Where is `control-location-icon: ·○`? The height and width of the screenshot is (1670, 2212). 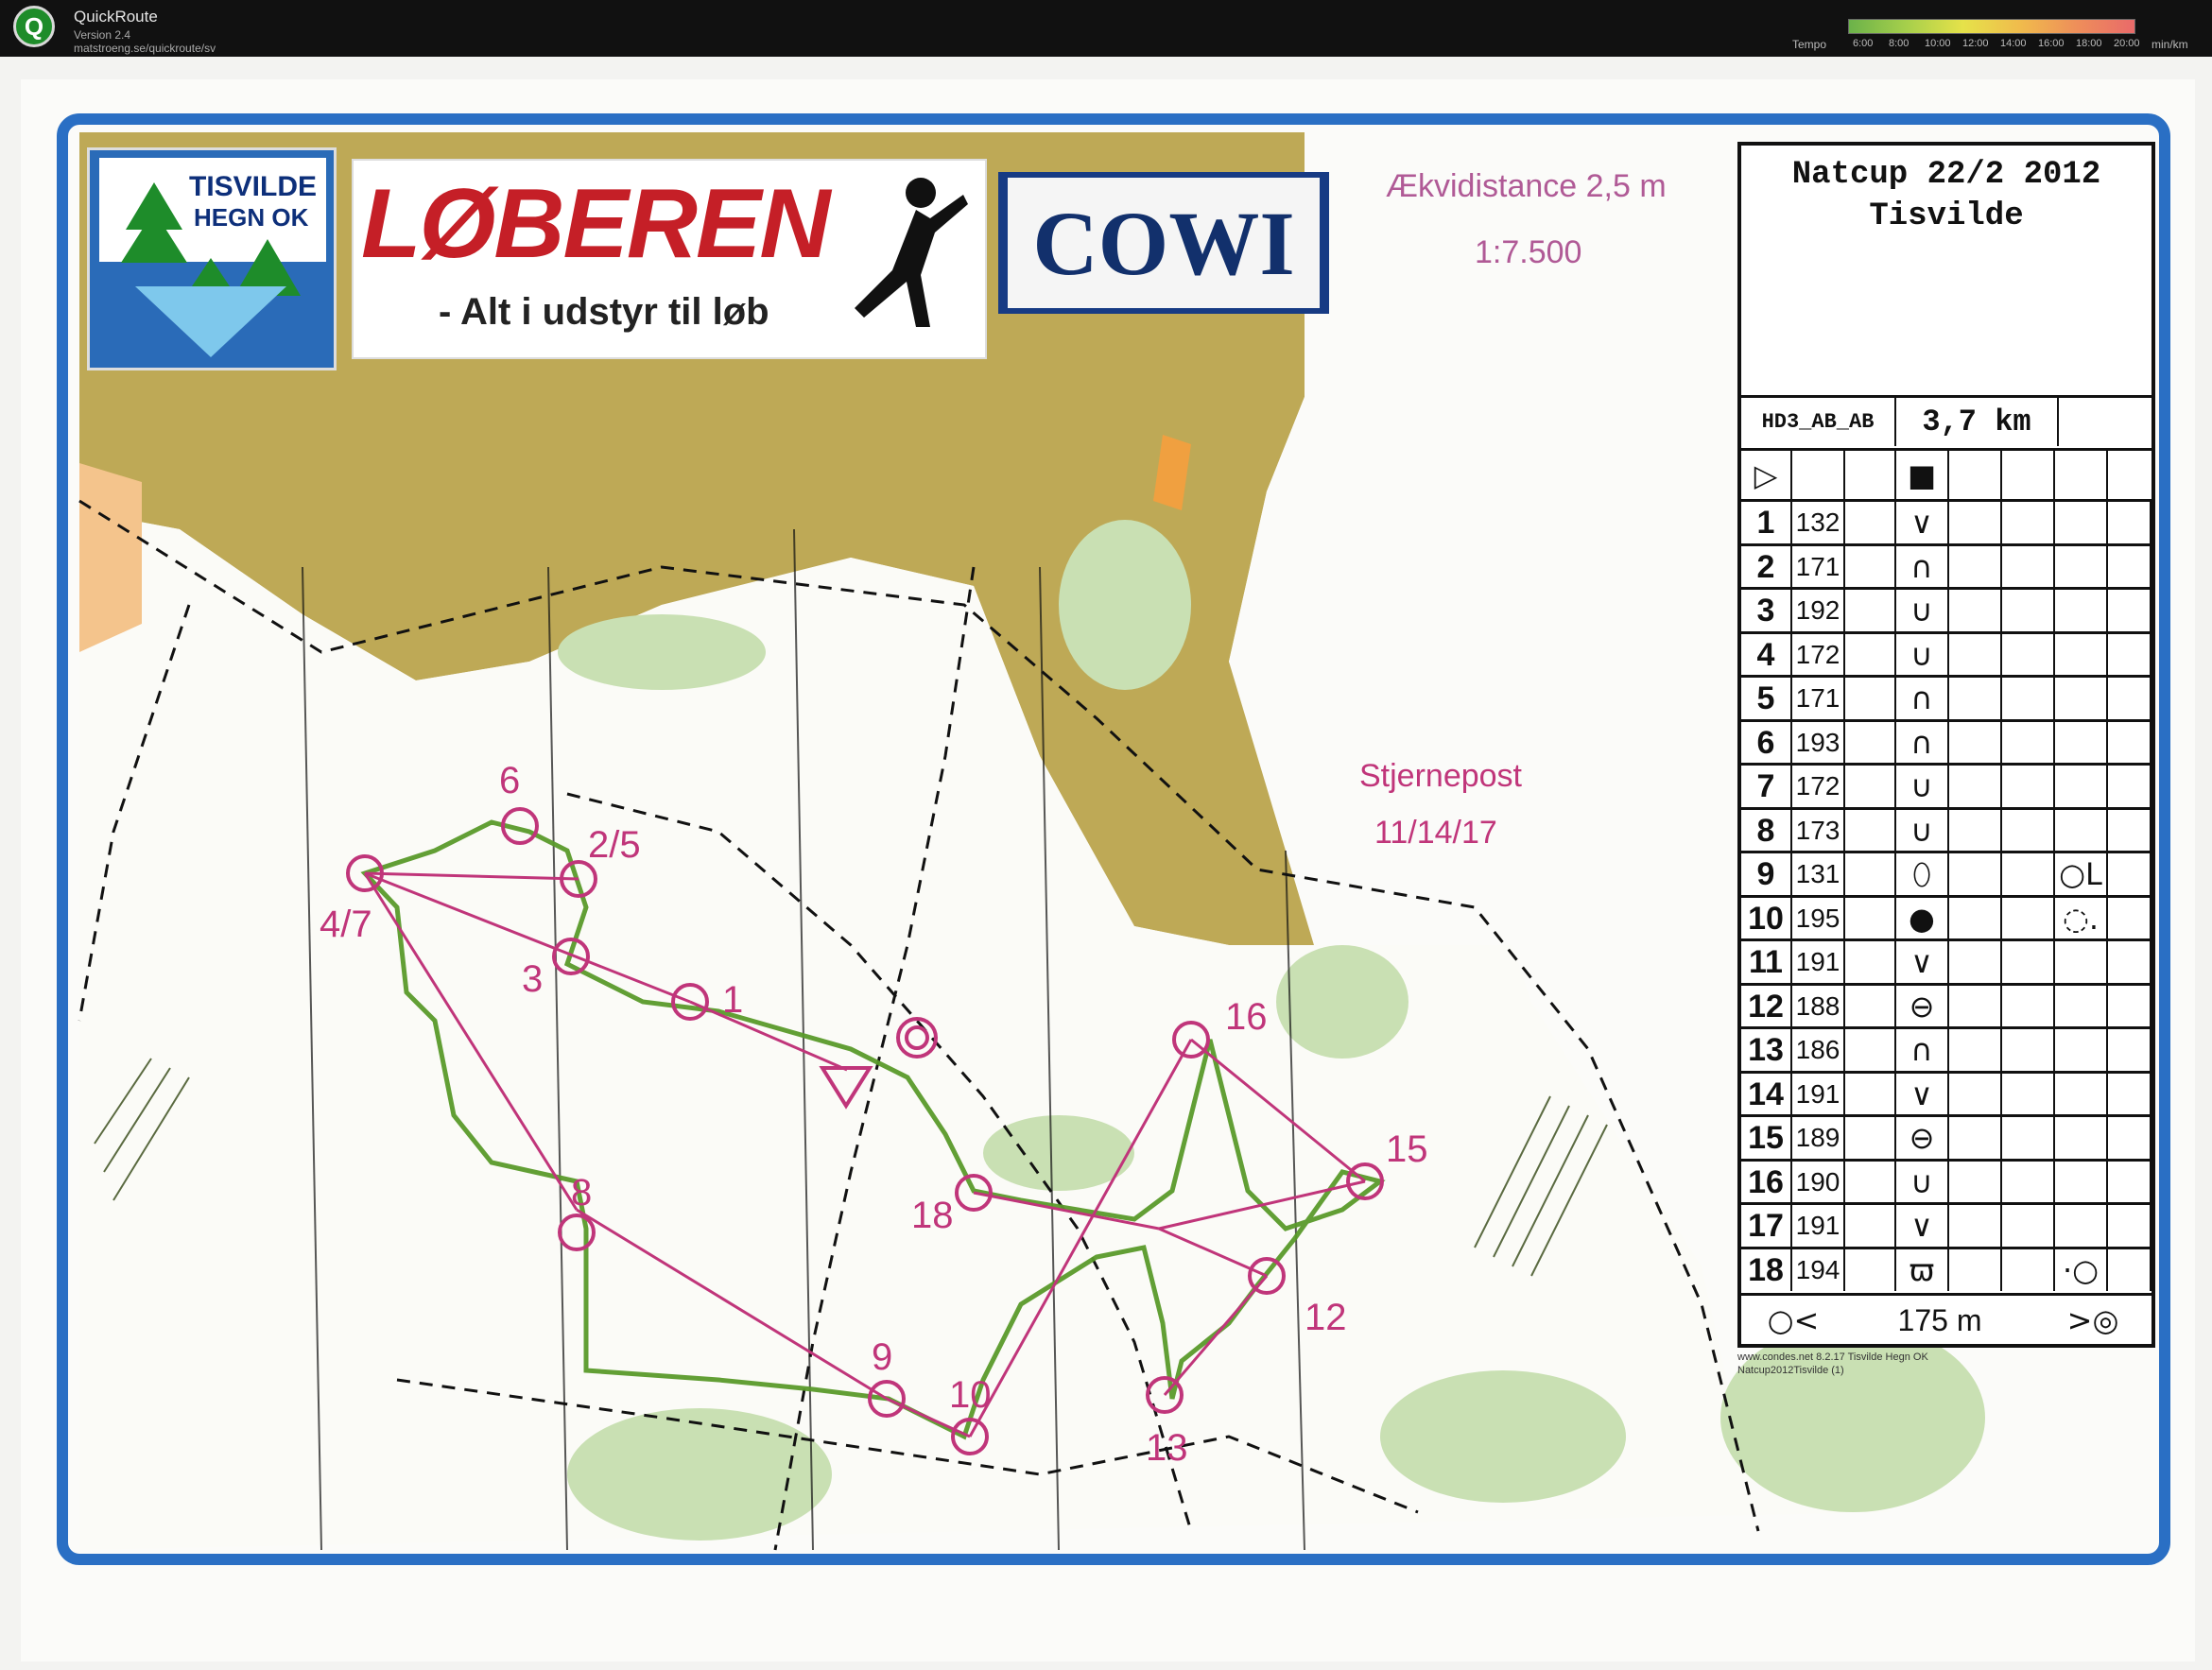
control-location-icon: ·○ is located at coordinates (2081, 1270).